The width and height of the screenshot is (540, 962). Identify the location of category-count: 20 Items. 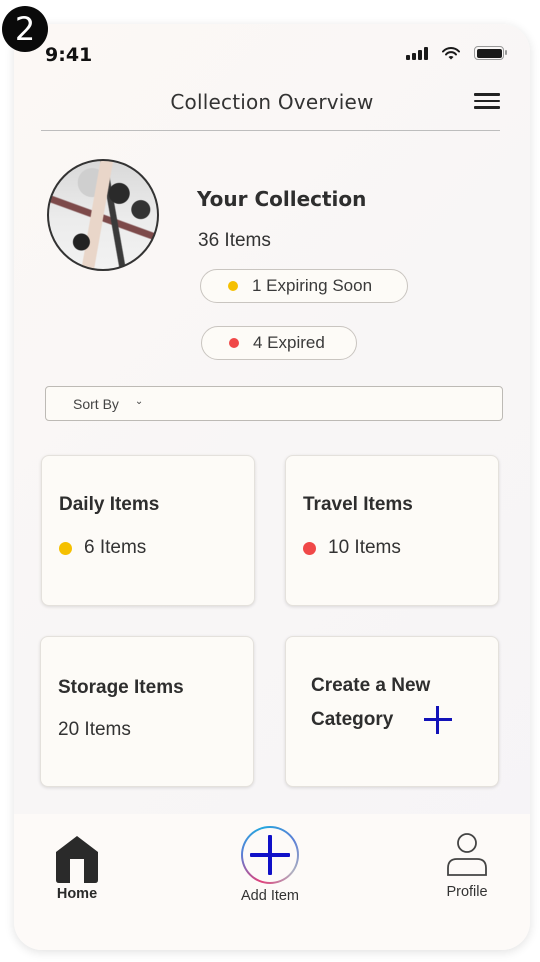
(94, 730).